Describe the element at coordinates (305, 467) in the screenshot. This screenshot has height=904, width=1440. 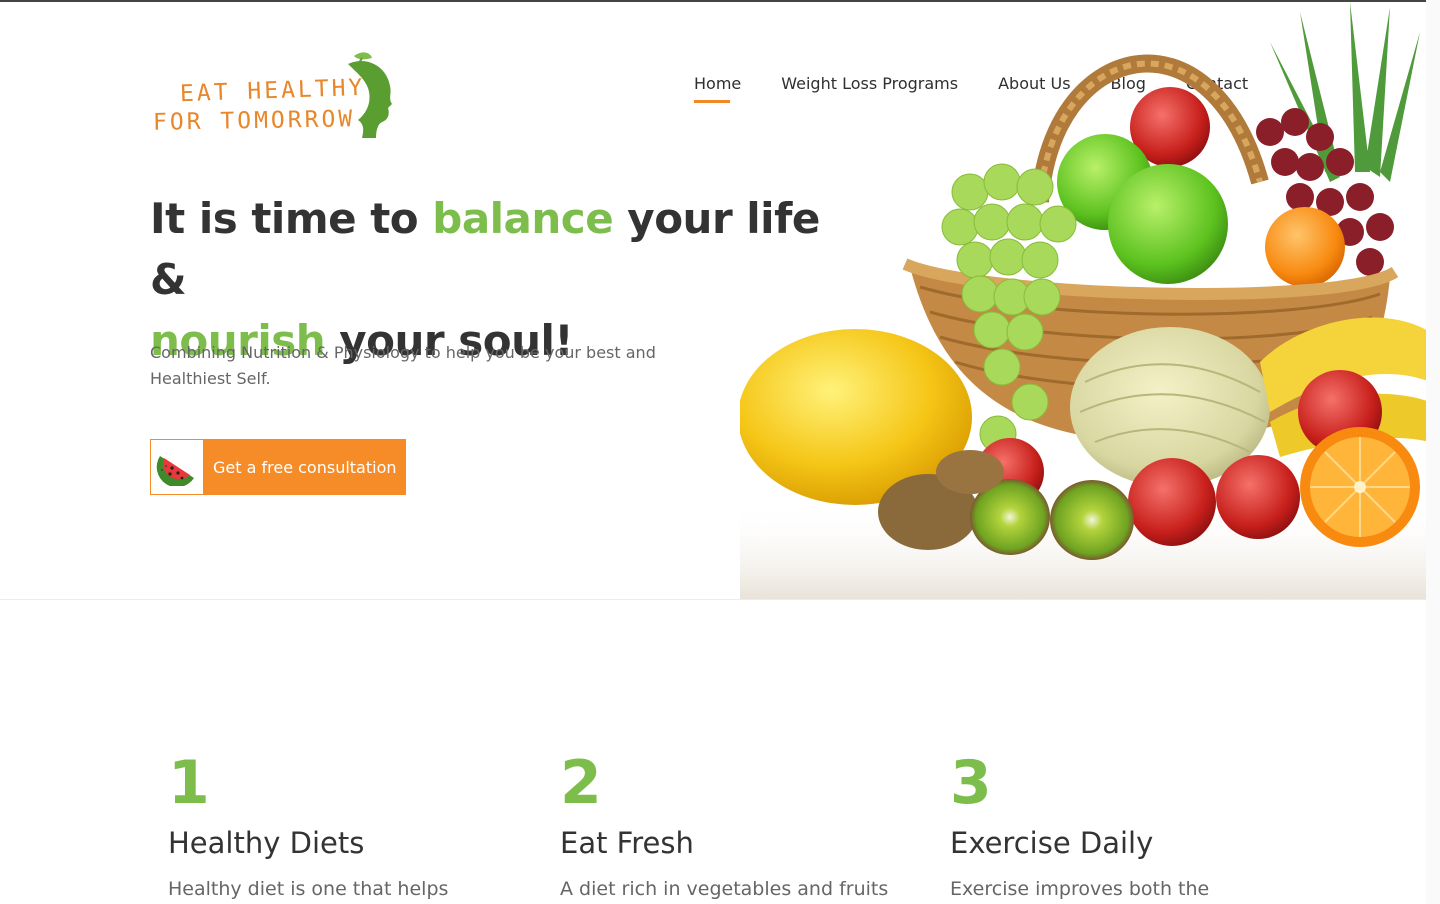
I see `cta-label: Get a free consultation` at that location.